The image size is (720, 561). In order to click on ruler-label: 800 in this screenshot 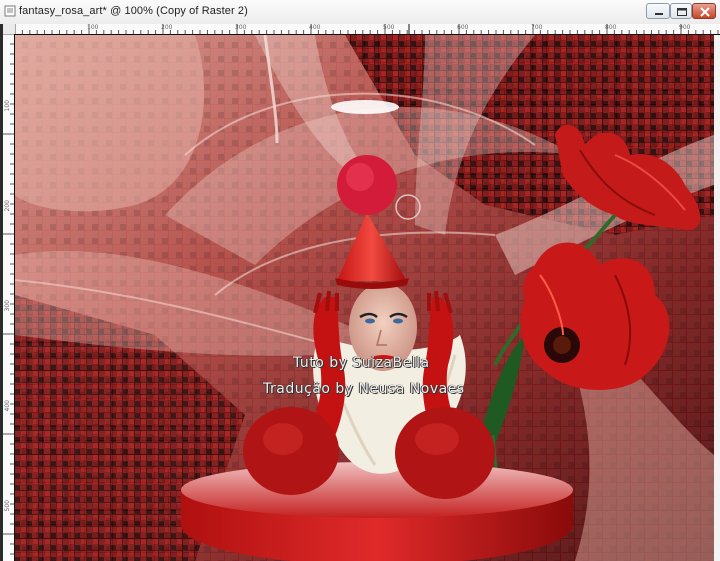, I will do `click(611, 27)`.